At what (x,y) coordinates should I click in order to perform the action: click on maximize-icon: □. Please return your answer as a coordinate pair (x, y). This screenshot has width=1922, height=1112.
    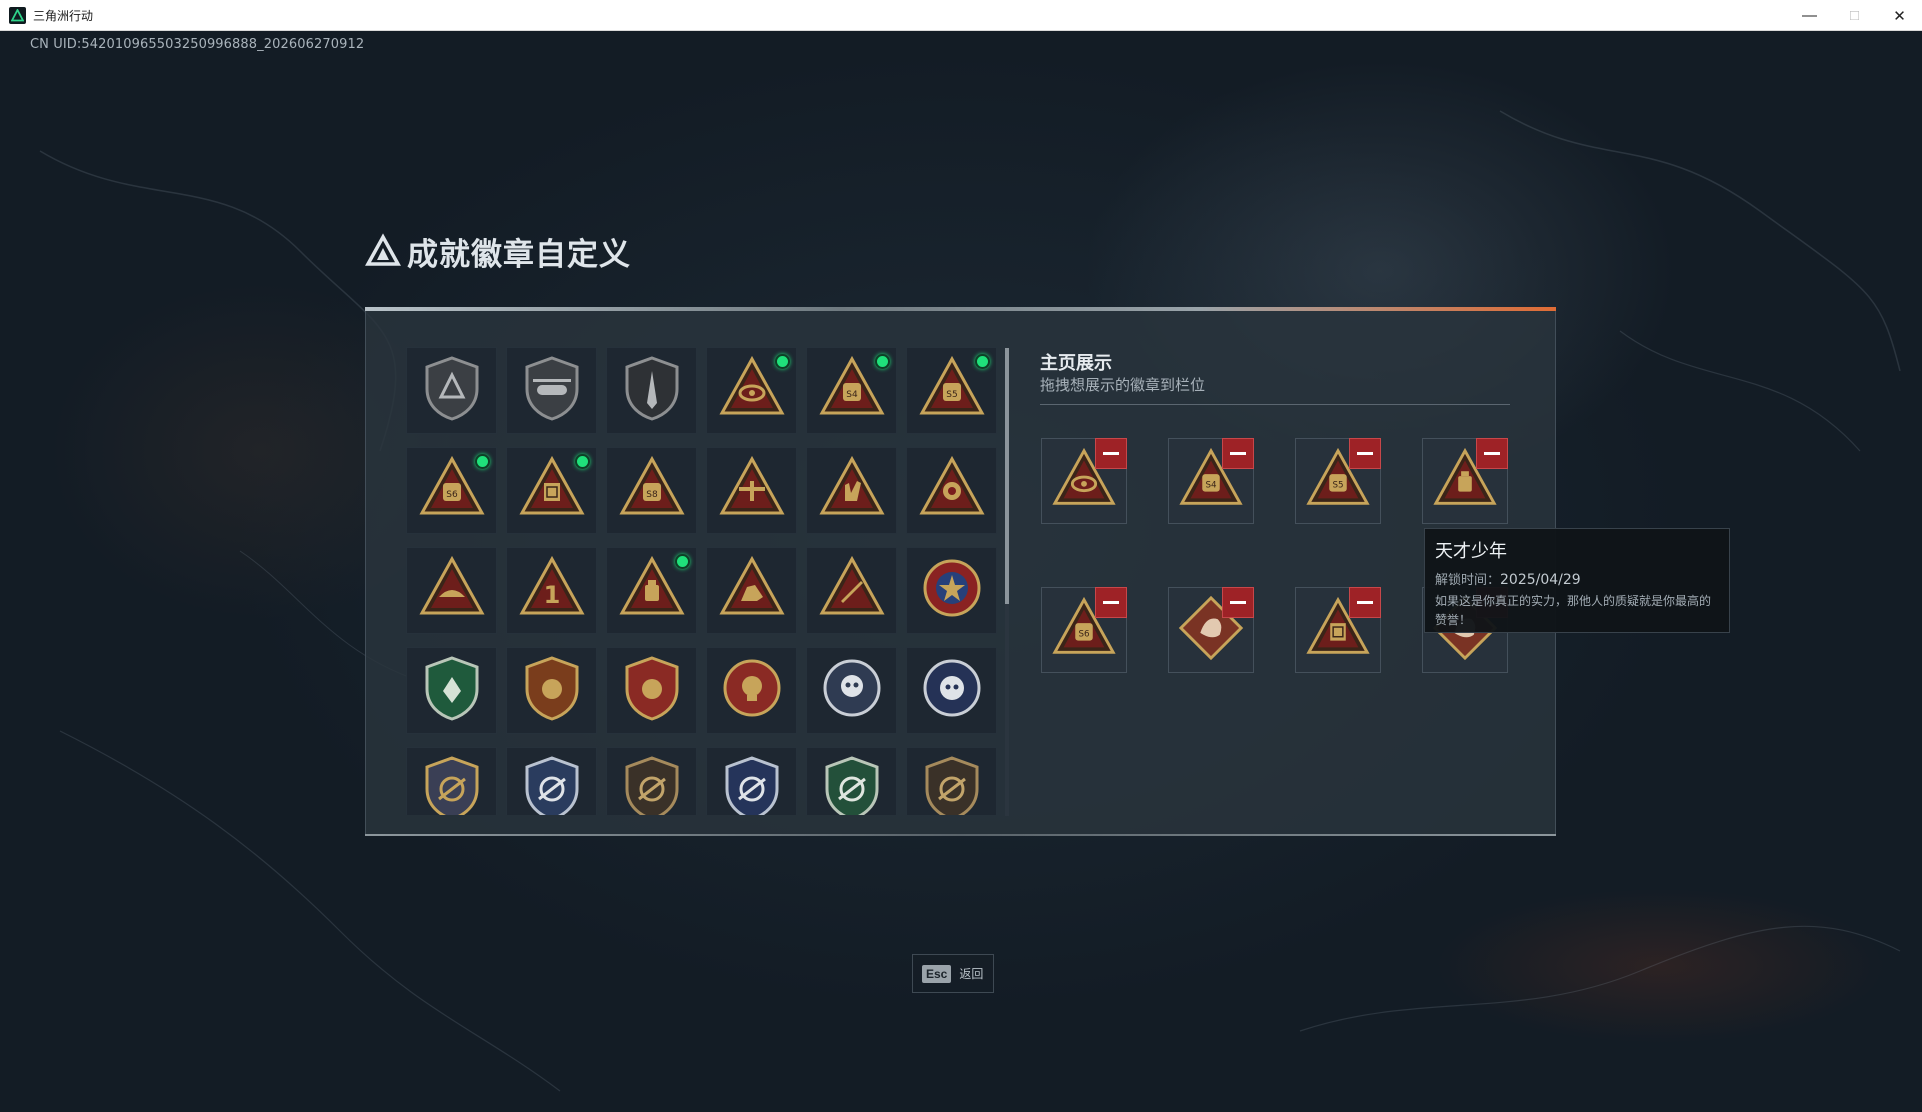
    Looking at the image, I should click on (1854, 15).